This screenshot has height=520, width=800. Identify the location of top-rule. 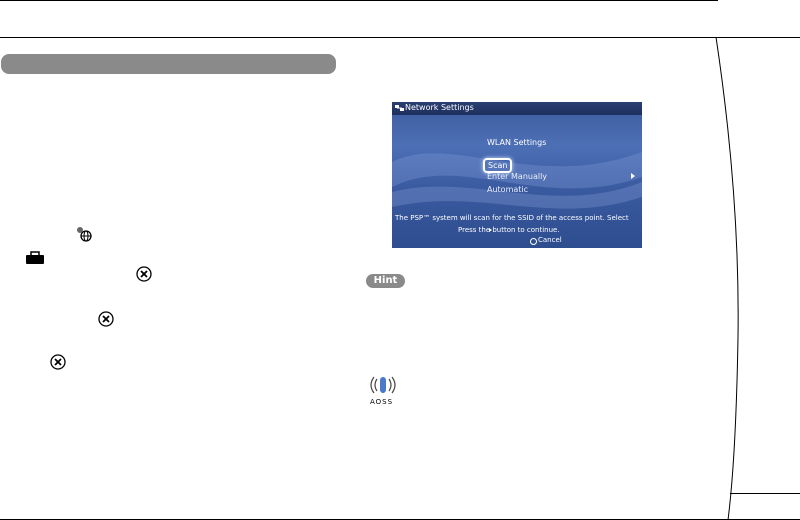
(359, 0).